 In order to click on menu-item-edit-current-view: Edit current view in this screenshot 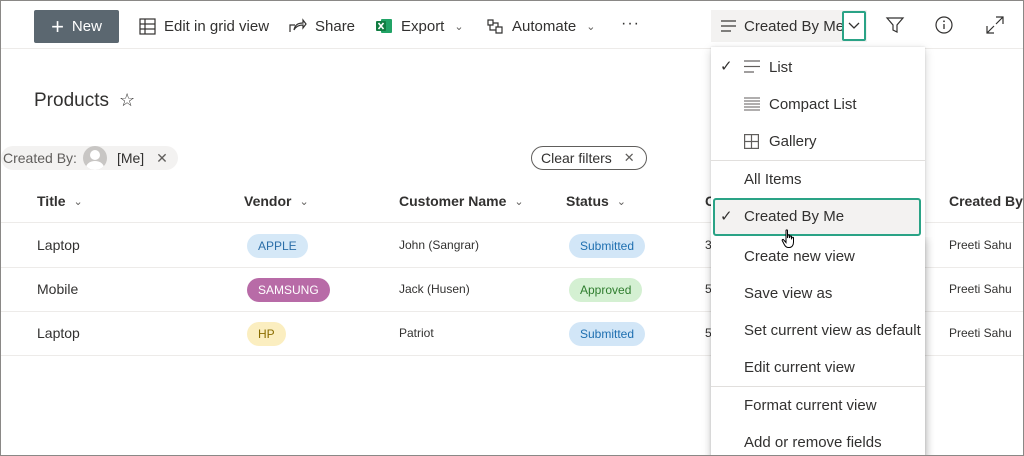, I will do `click(818, 367)`.